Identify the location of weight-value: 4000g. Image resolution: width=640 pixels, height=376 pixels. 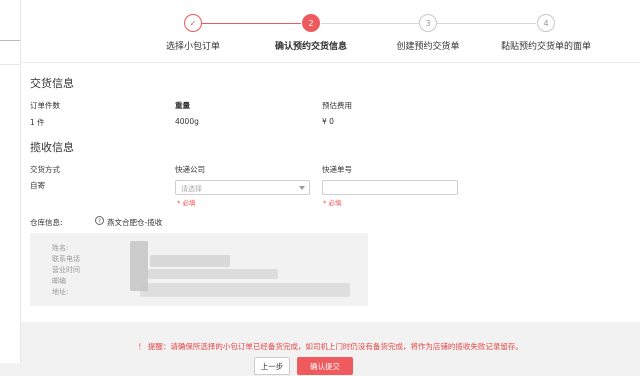
(187, 121).